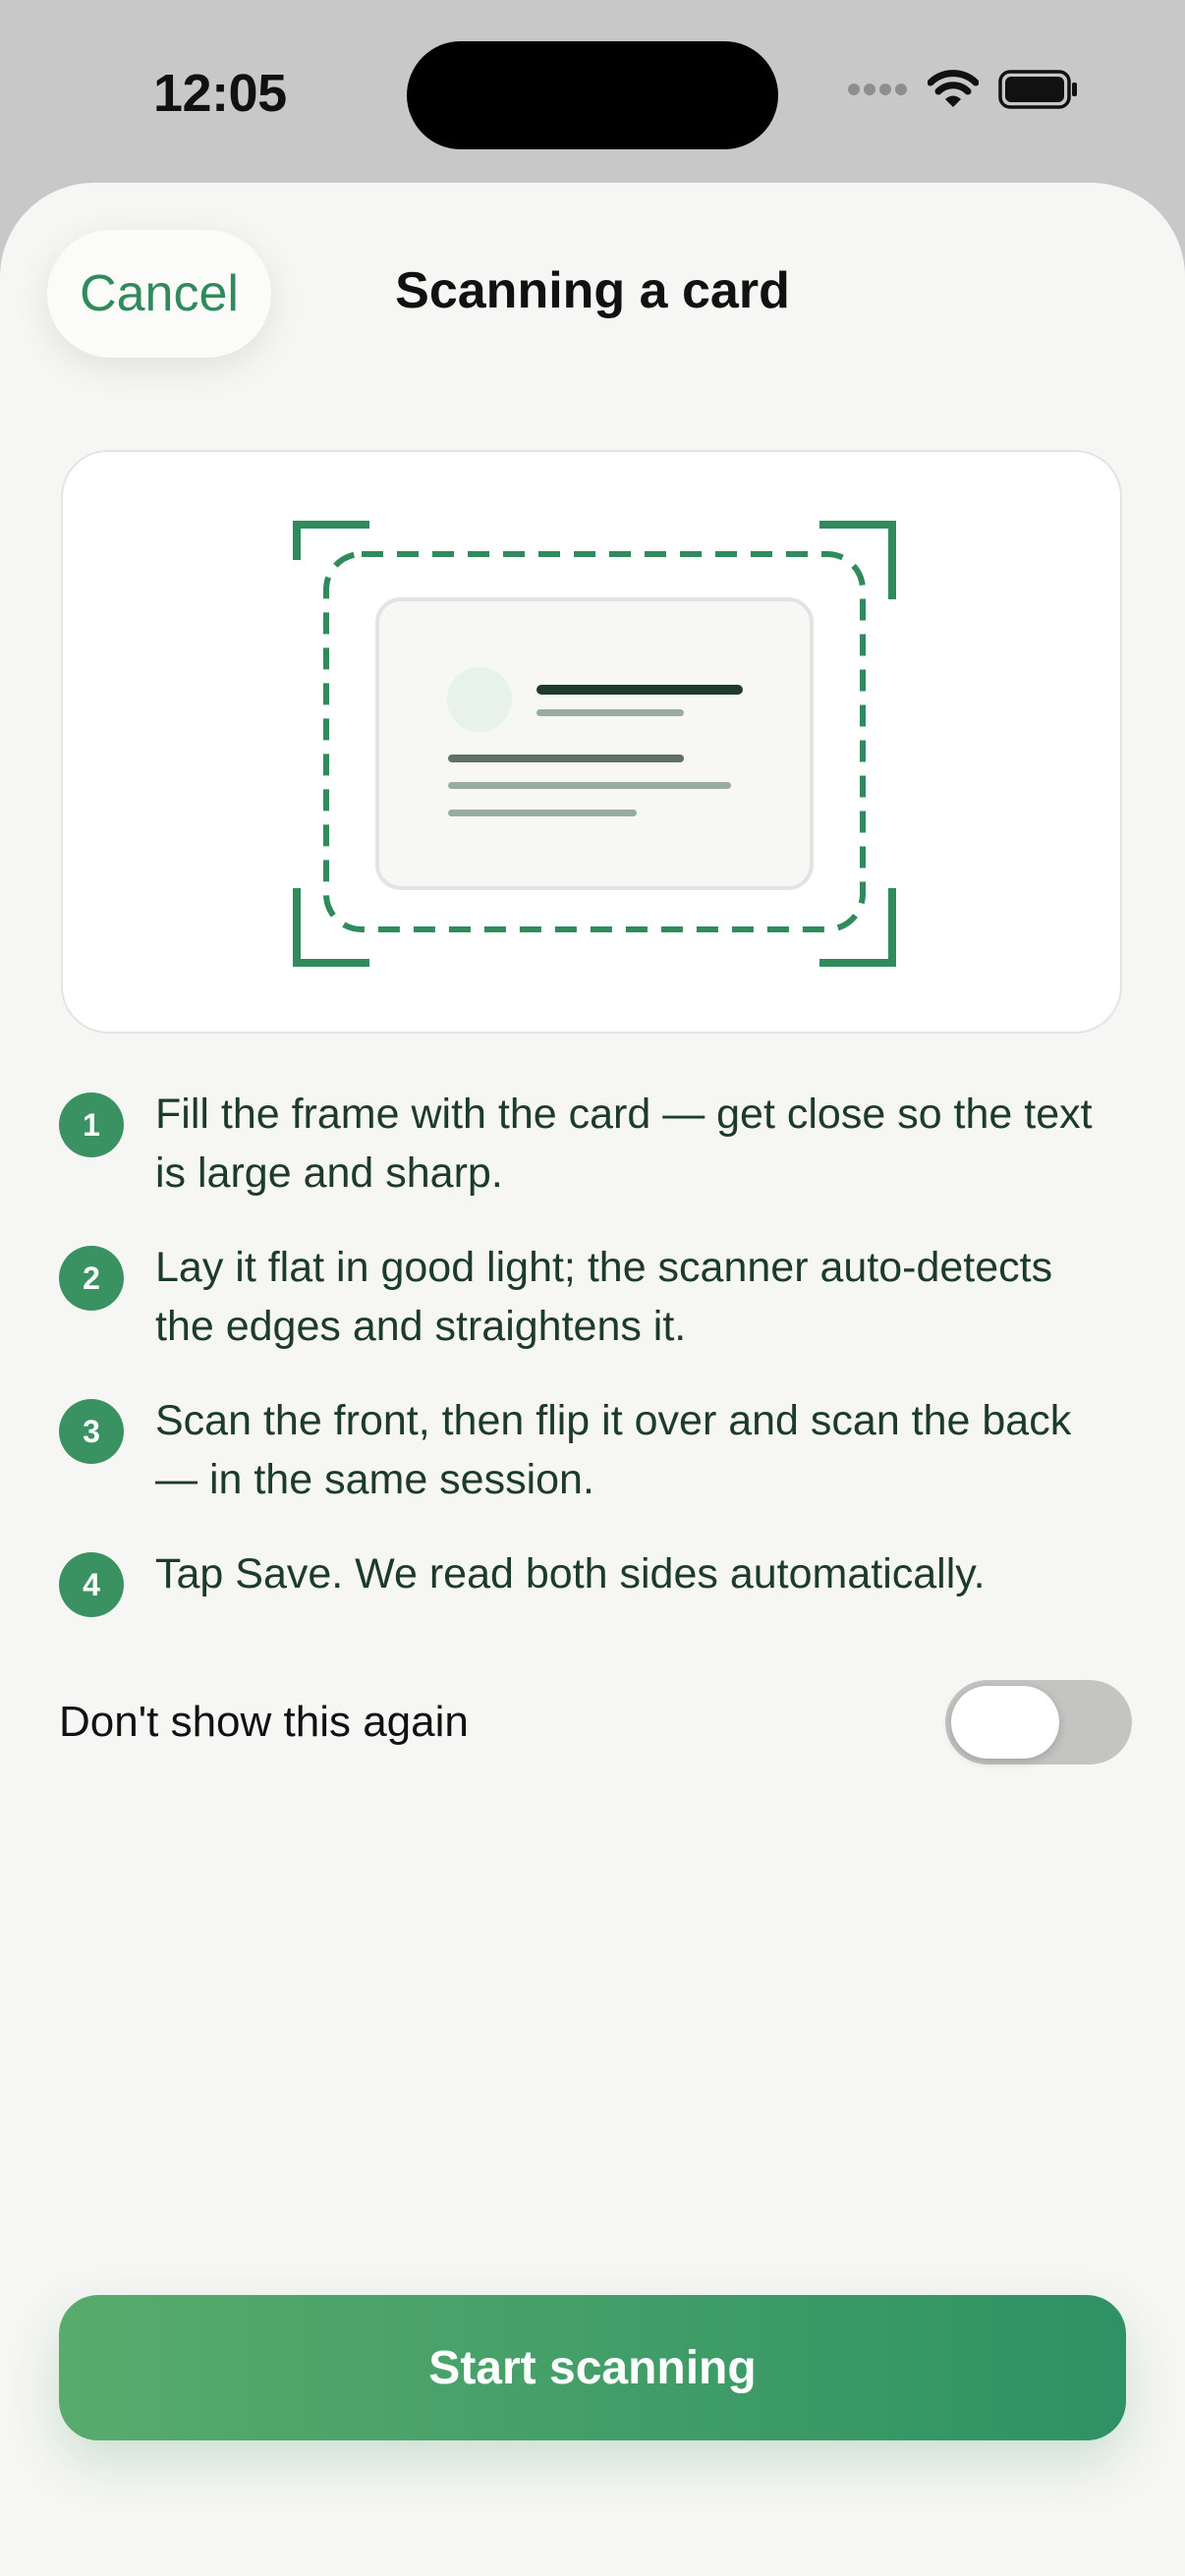  Describe the element at coordinates (92, 1124) in the screenshot. I see `step-number-badge: 1` at that location.